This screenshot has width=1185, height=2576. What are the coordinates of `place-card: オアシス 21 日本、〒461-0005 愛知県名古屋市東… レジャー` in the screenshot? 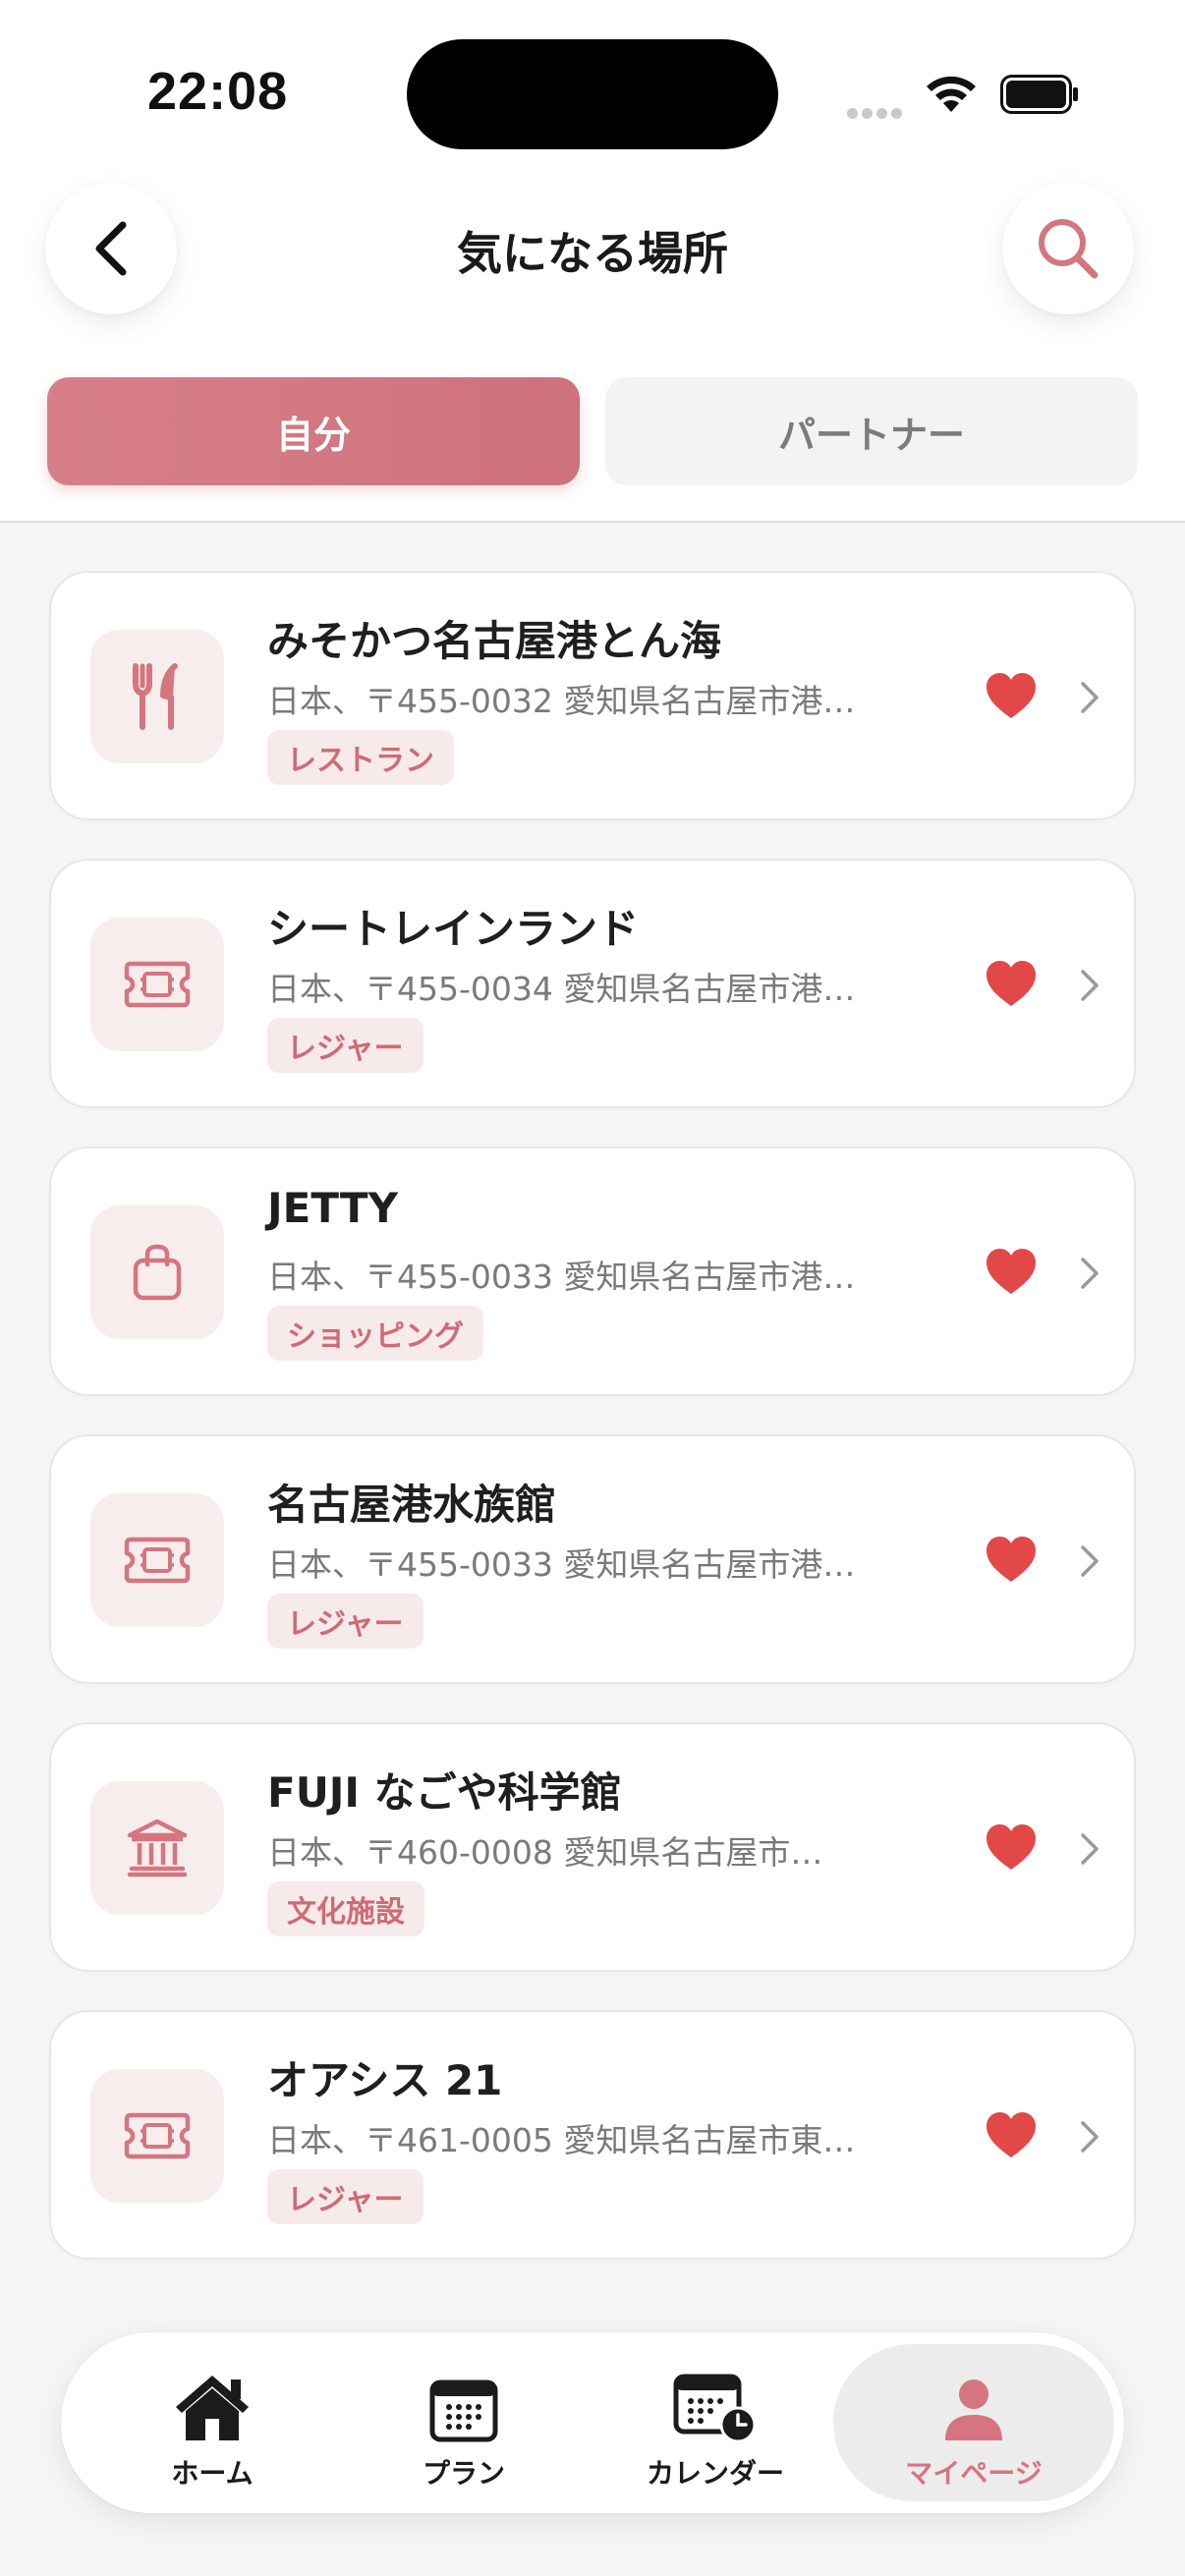 It's located at (592, 2135).